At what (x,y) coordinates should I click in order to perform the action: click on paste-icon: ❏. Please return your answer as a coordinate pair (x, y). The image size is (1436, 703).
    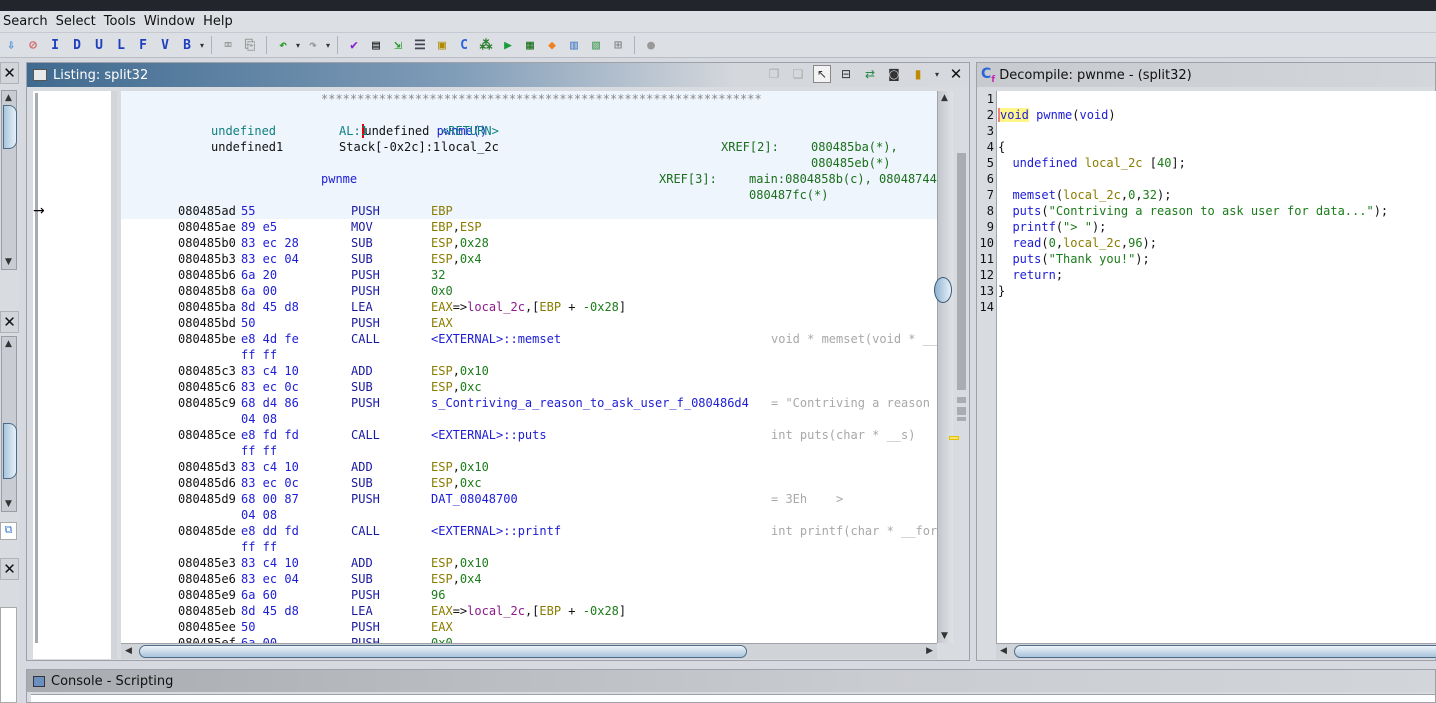
    Looking at the image, I should click on (798, 74).